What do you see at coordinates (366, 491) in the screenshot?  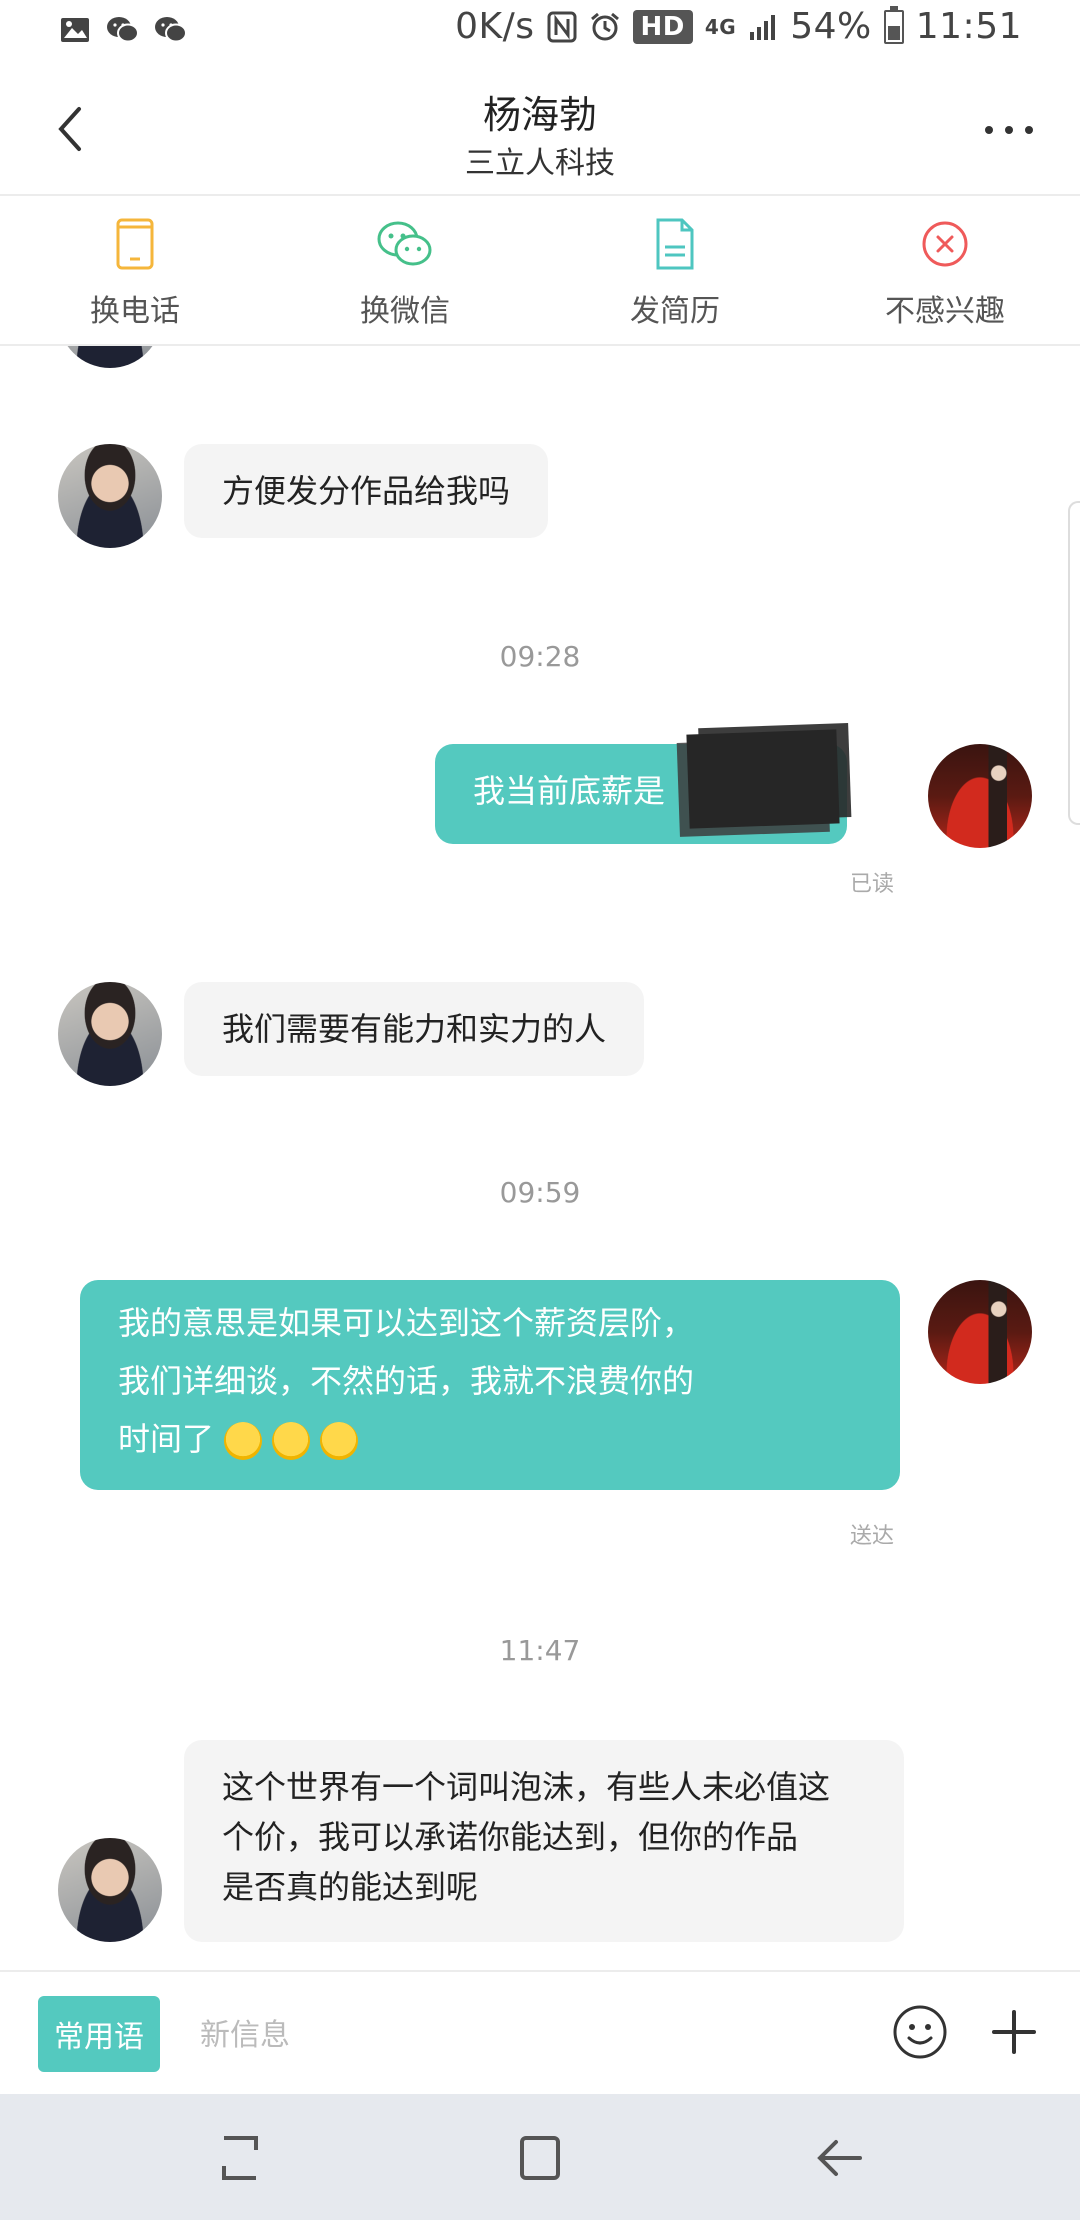 I see `message-bubble: 方便发分作品给我吗` at bounding box center [366, 491].